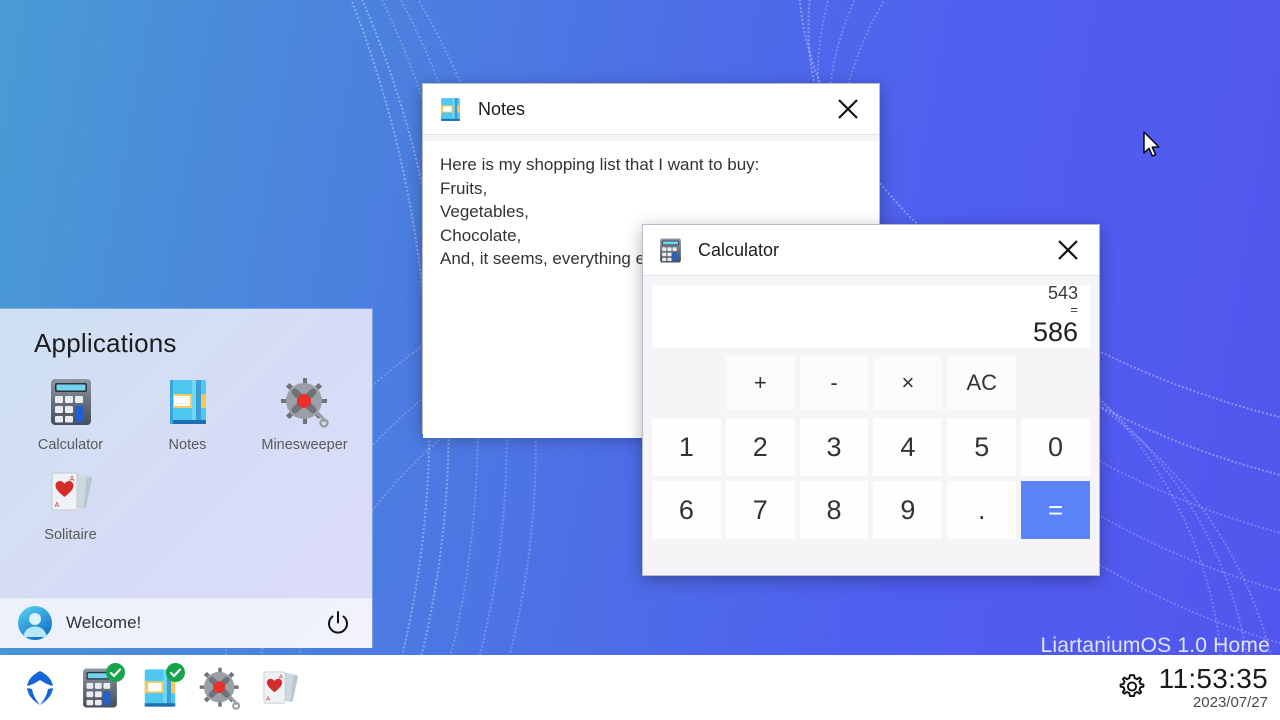  What do you see at coordinates (1055, 510) in the screenshot?
I see `calculator-key-equals: =` at bounding box center [1055, 510].